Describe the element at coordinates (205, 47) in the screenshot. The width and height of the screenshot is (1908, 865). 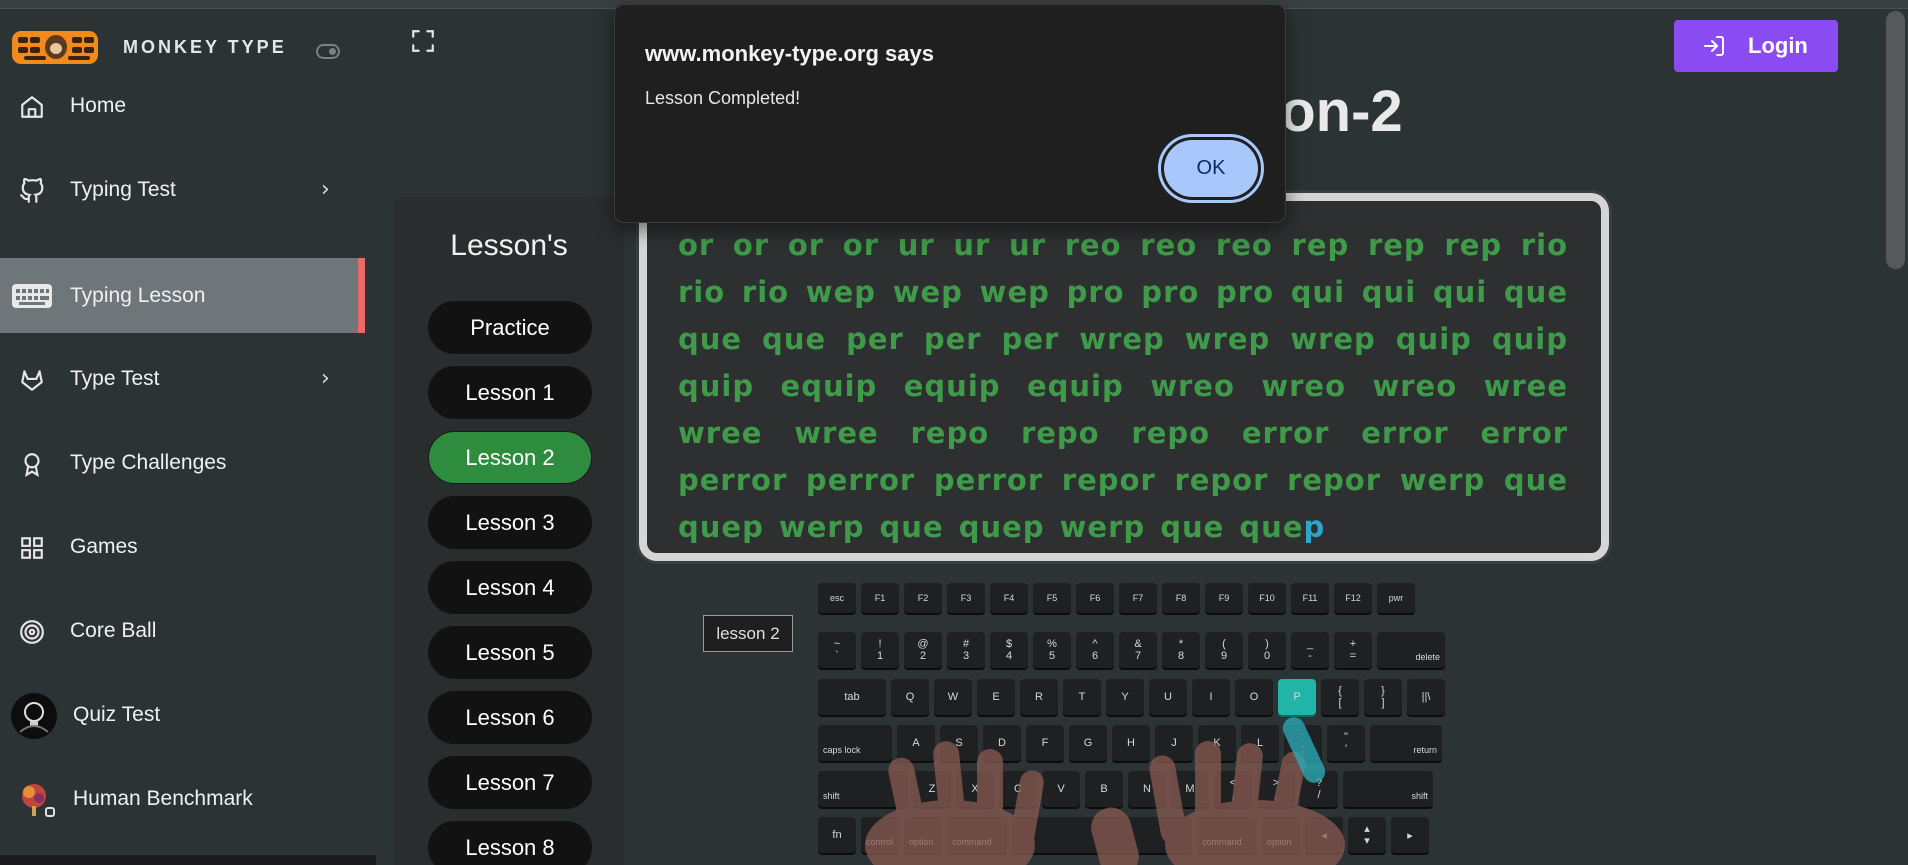
I see `brand-name: MONKEY TYPE` at that location.